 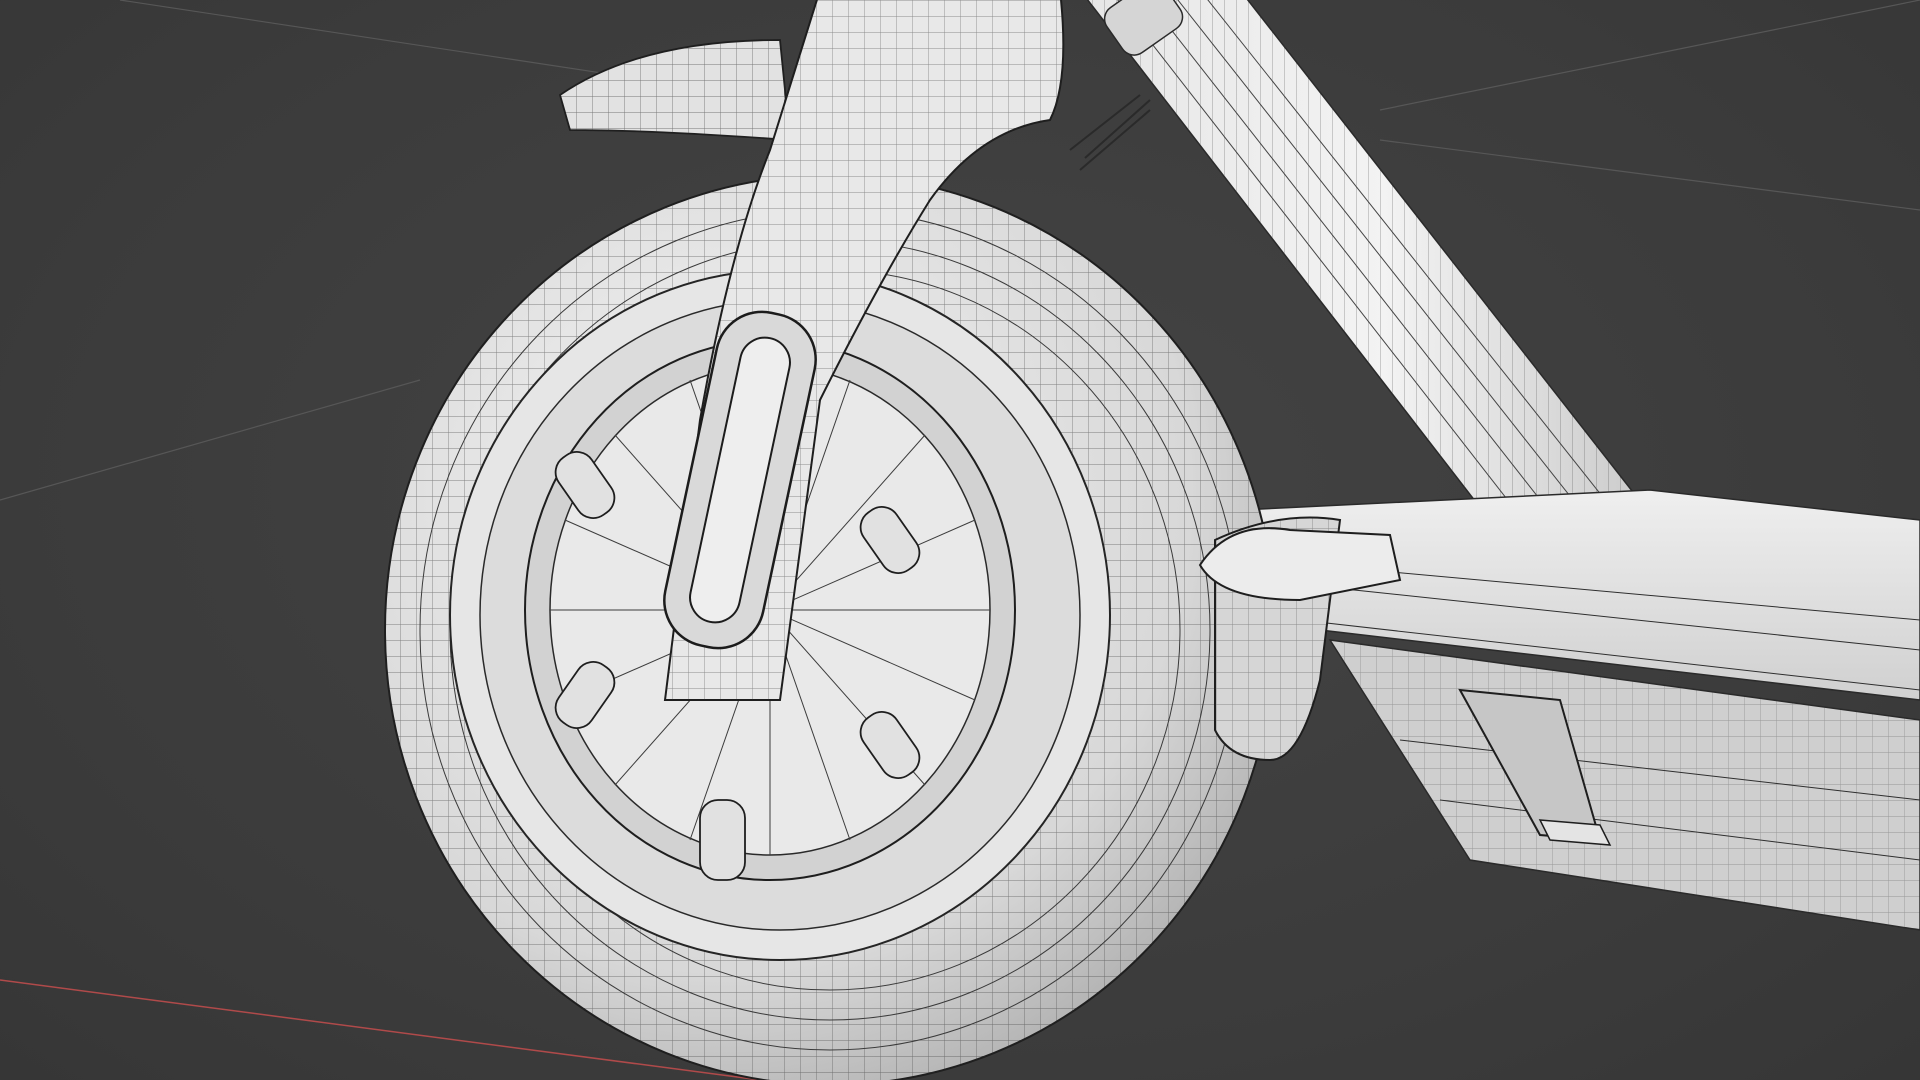 I want to click on kickstand, so click(x=1300, y=639).